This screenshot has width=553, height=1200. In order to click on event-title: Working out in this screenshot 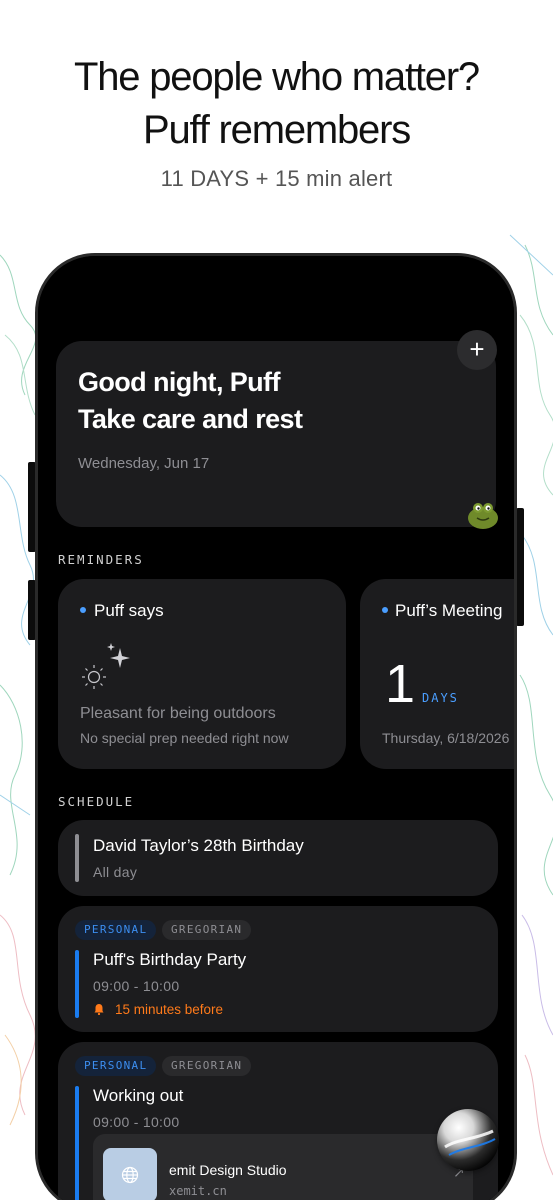, I will do `click(138, 1095)`.